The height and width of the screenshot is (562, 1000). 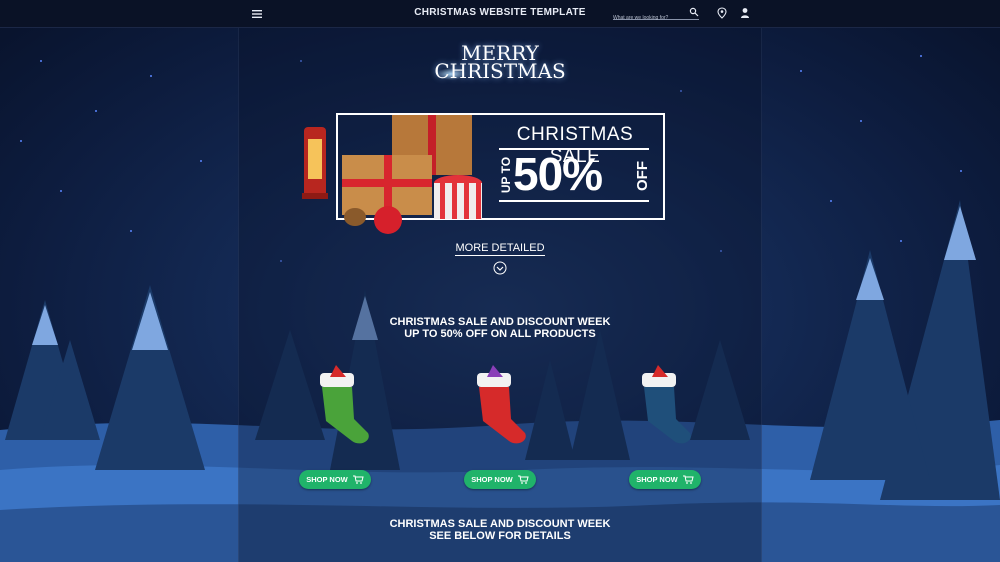 I want to click on gifts-illustration, so click(x=392, y=174).